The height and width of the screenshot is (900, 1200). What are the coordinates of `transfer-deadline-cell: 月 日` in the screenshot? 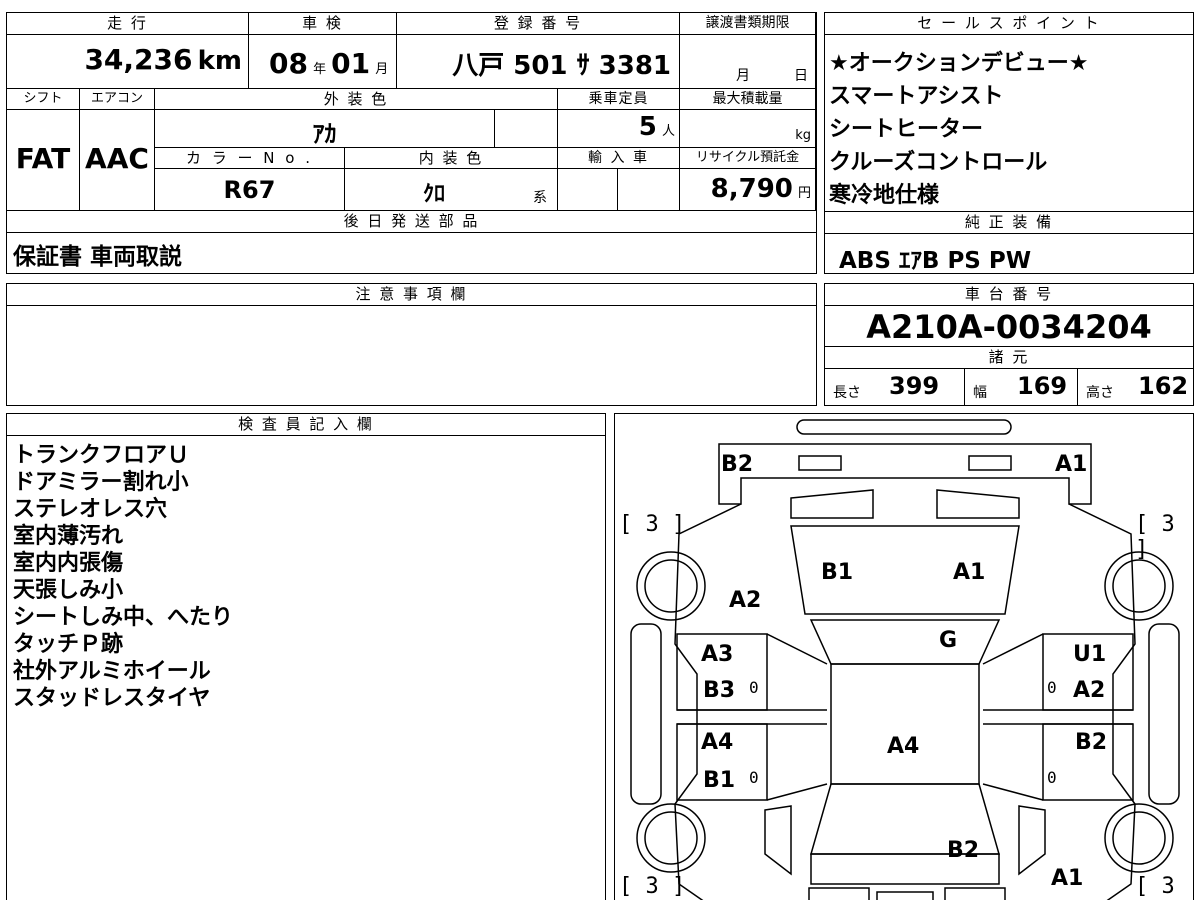 It's located at (748, 62).